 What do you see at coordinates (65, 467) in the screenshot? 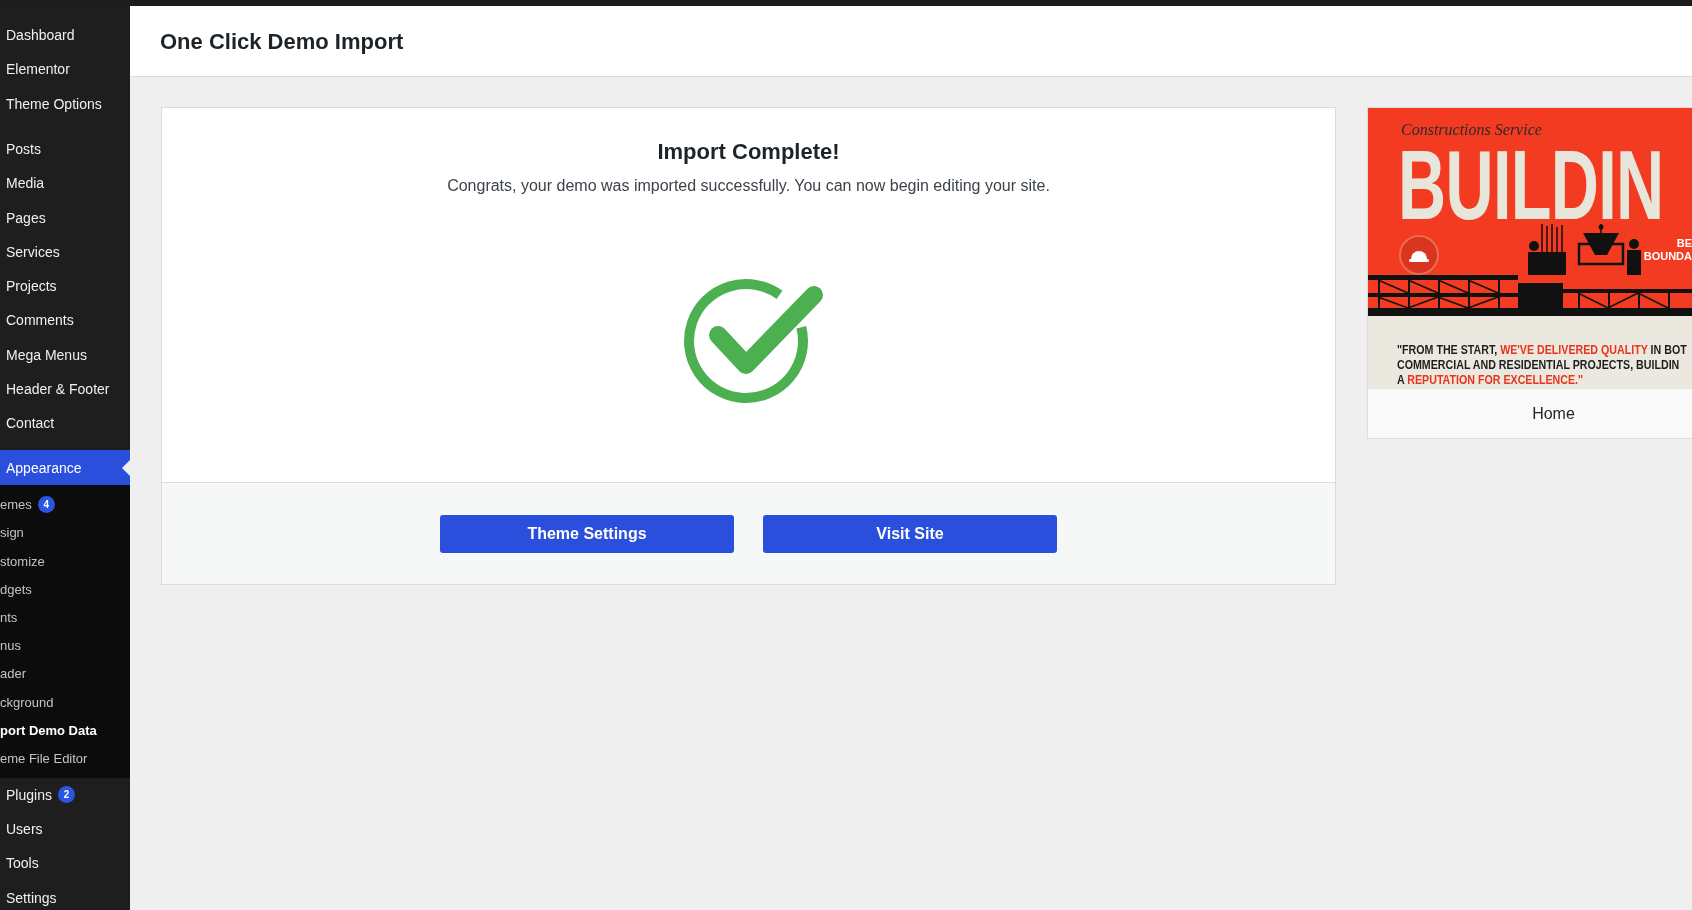
I see `menu-item: Appearance` at bounding box center [65, 467].